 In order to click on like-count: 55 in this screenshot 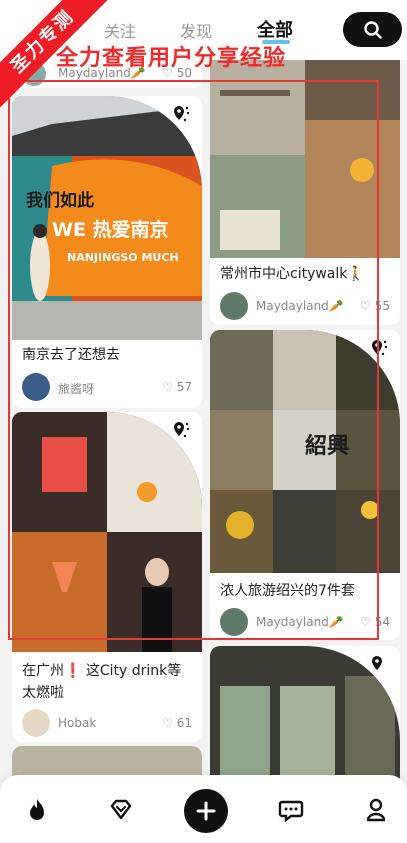, I will do `click(382, 306)`.